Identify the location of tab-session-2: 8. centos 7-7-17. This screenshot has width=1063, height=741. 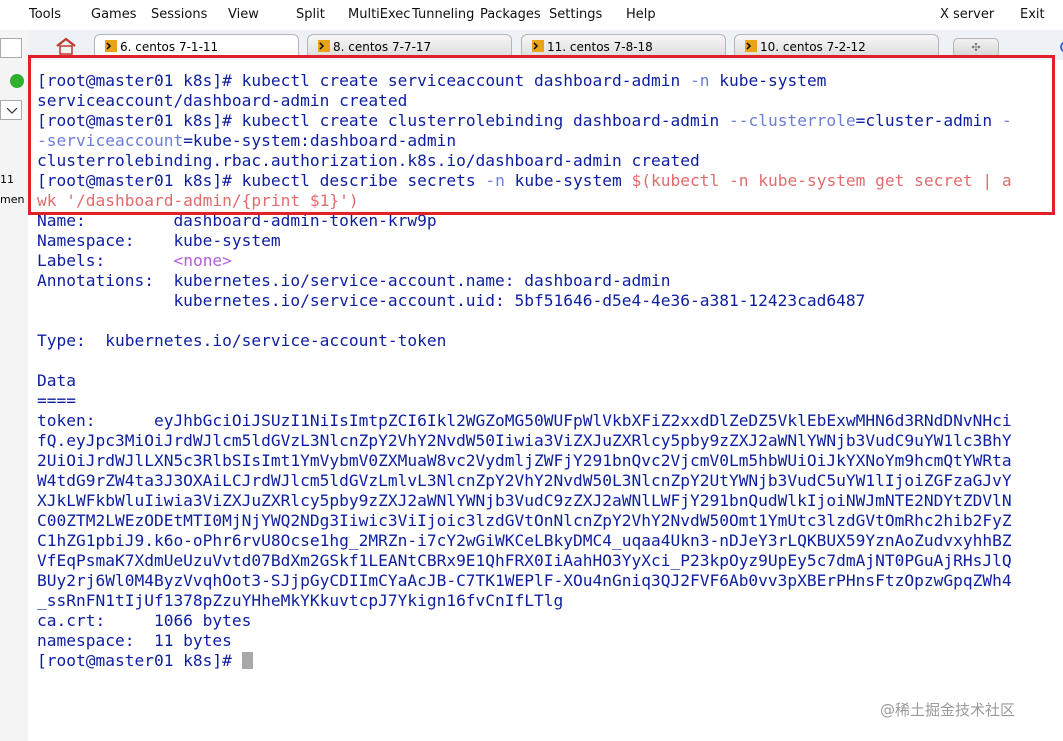
(409, 46).